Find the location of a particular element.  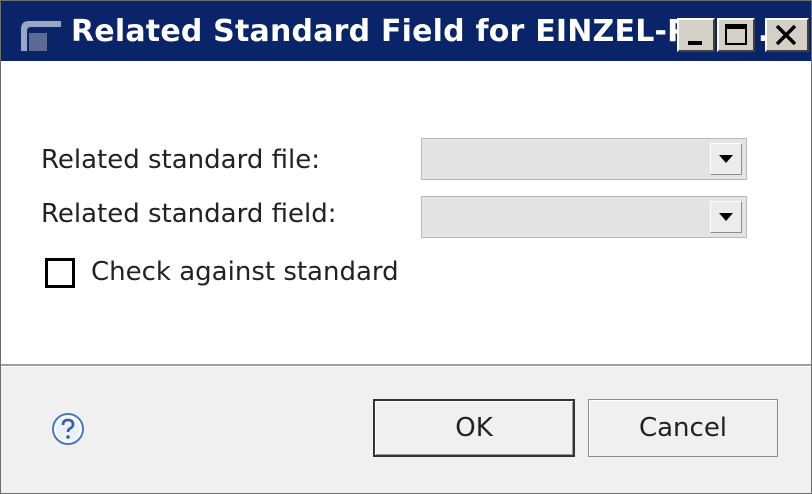

minimize-icon is located at coordinates (695, 43).